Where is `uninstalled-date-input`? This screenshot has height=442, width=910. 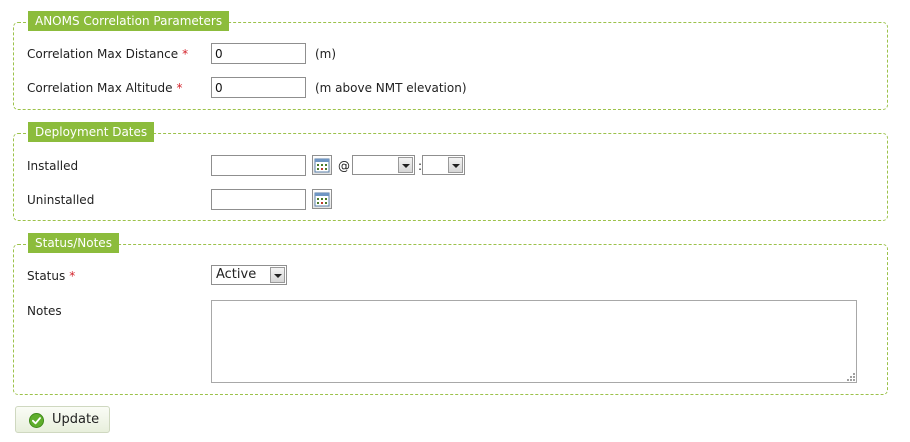
uninstalled-date-input is located at coordinates (258, 199).